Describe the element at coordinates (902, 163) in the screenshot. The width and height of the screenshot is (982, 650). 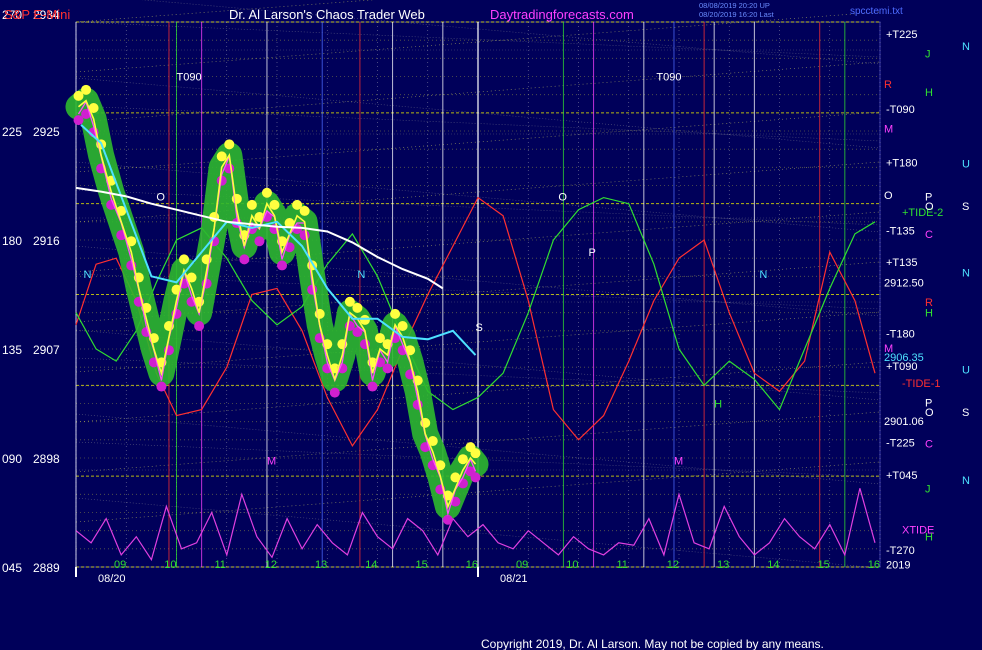
I see `right-axis-label: +T180` at that location.